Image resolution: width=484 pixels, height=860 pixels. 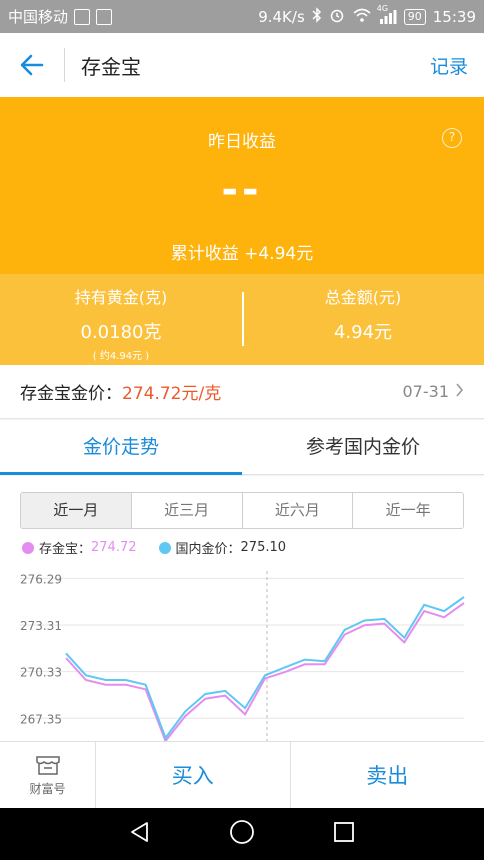 I want to click on chart-tabs: 金价走势 参考国内金价, so click(x=242, y=447).